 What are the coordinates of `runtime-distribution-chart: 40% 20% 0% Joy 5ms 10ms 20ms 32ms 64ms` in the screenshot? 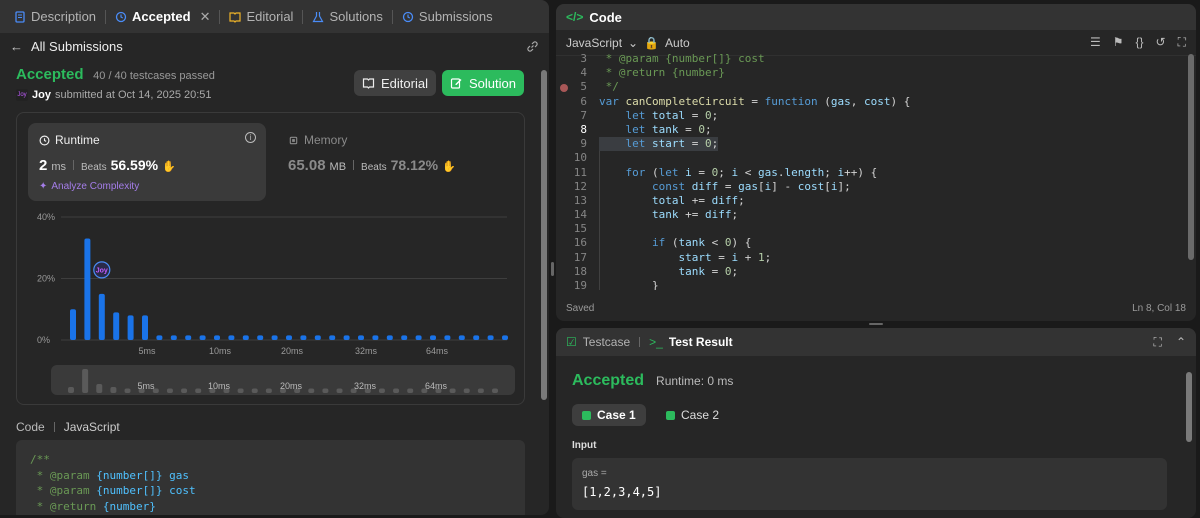 It's located at (271, 287).